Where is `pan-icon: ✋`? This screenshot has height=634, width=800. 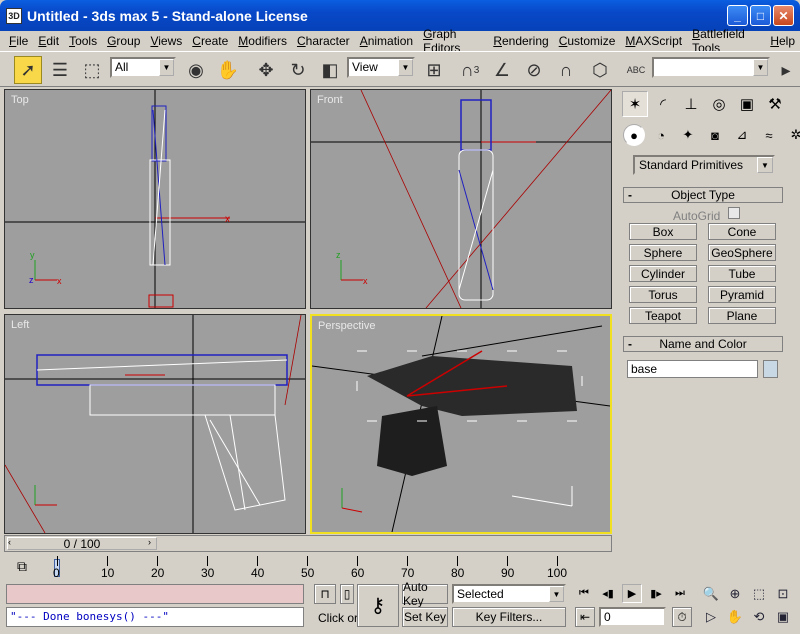 pan-icon: ✋ is located at coordinates (735, 617).